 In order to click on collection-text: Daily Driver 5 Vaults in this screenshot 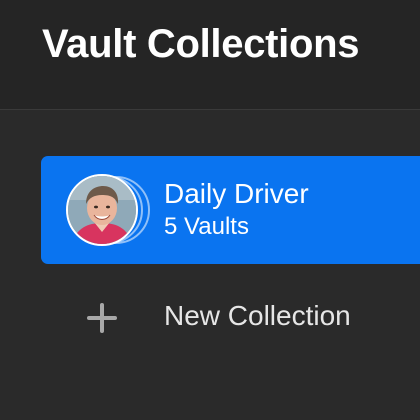, I will do `click(236, 210)`.